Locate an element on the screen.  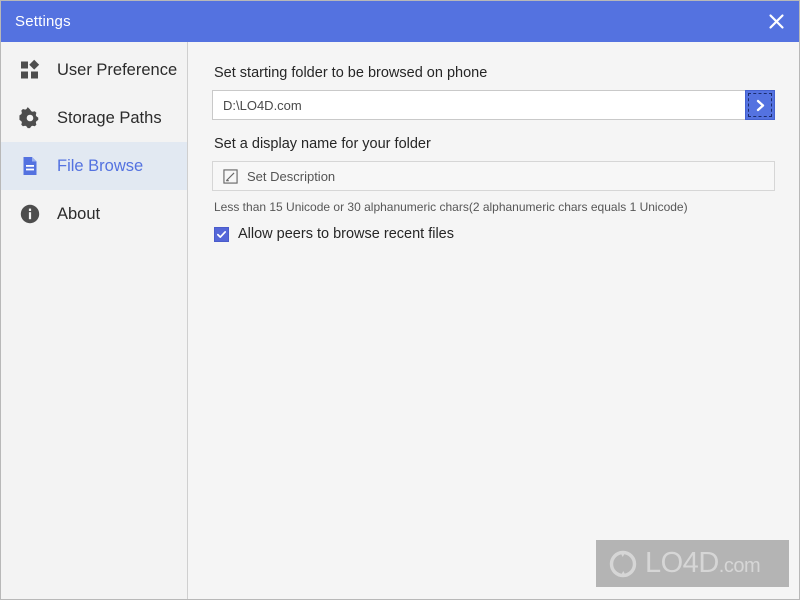
pencil-edit-icon is located at coordinates (230, 176).